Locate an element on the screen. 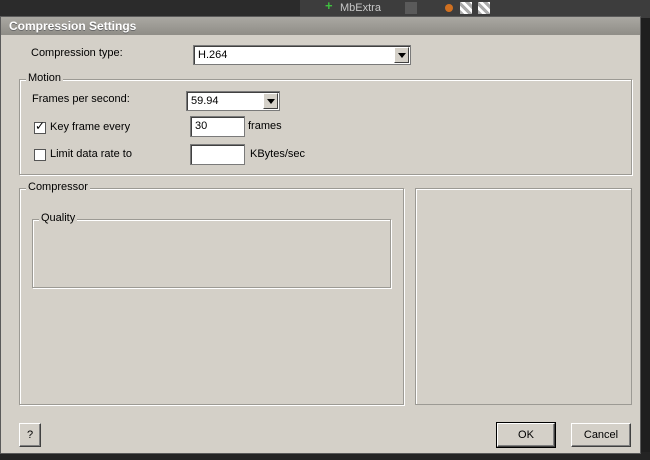 The height and width of the screenshot is (460, 650). plus-icon: + is located at coordinates (329, 6).